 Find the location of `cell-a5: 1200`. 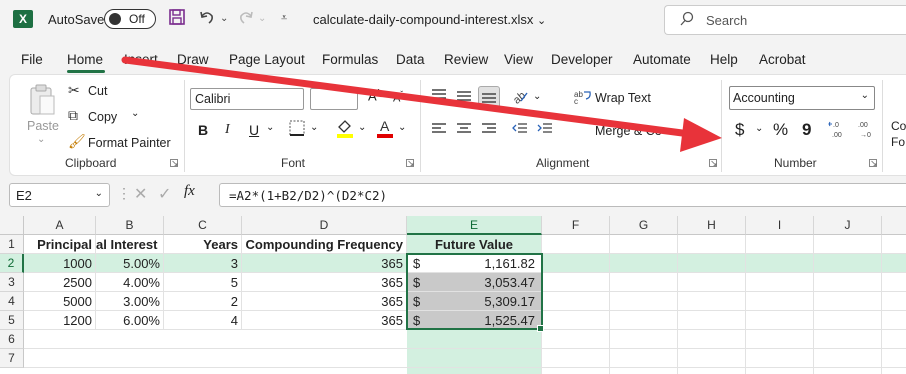

cell-a5: 1200 is located at coordinates (60, 320).